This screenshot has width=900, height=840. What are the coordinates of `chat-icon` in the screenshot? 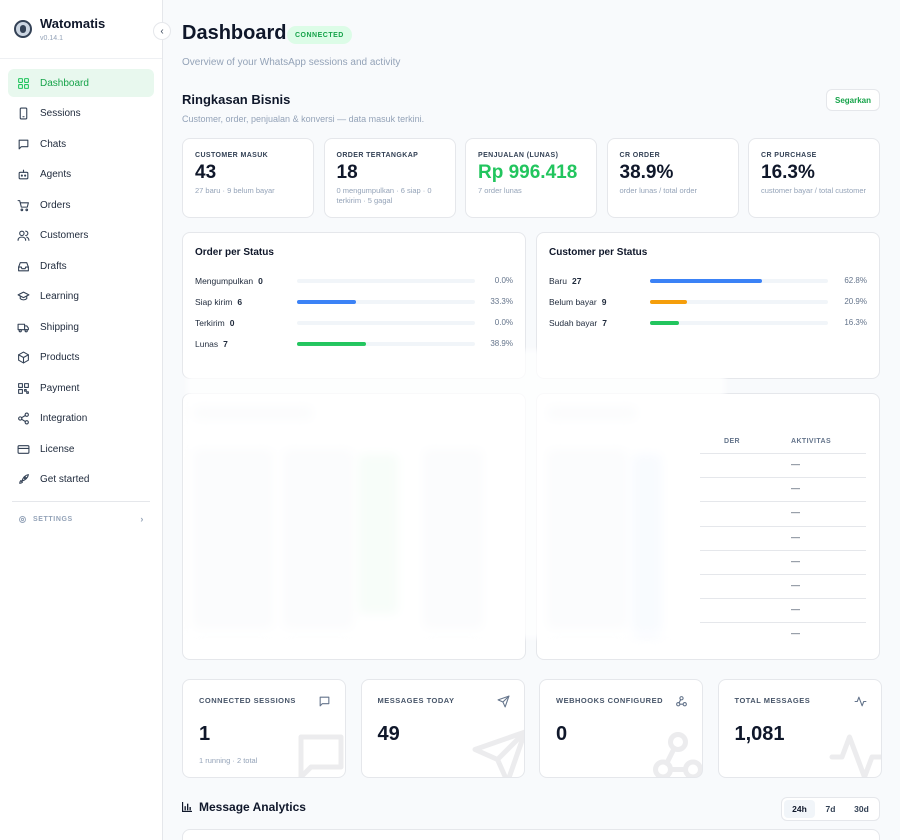 It's located at (23, 144).